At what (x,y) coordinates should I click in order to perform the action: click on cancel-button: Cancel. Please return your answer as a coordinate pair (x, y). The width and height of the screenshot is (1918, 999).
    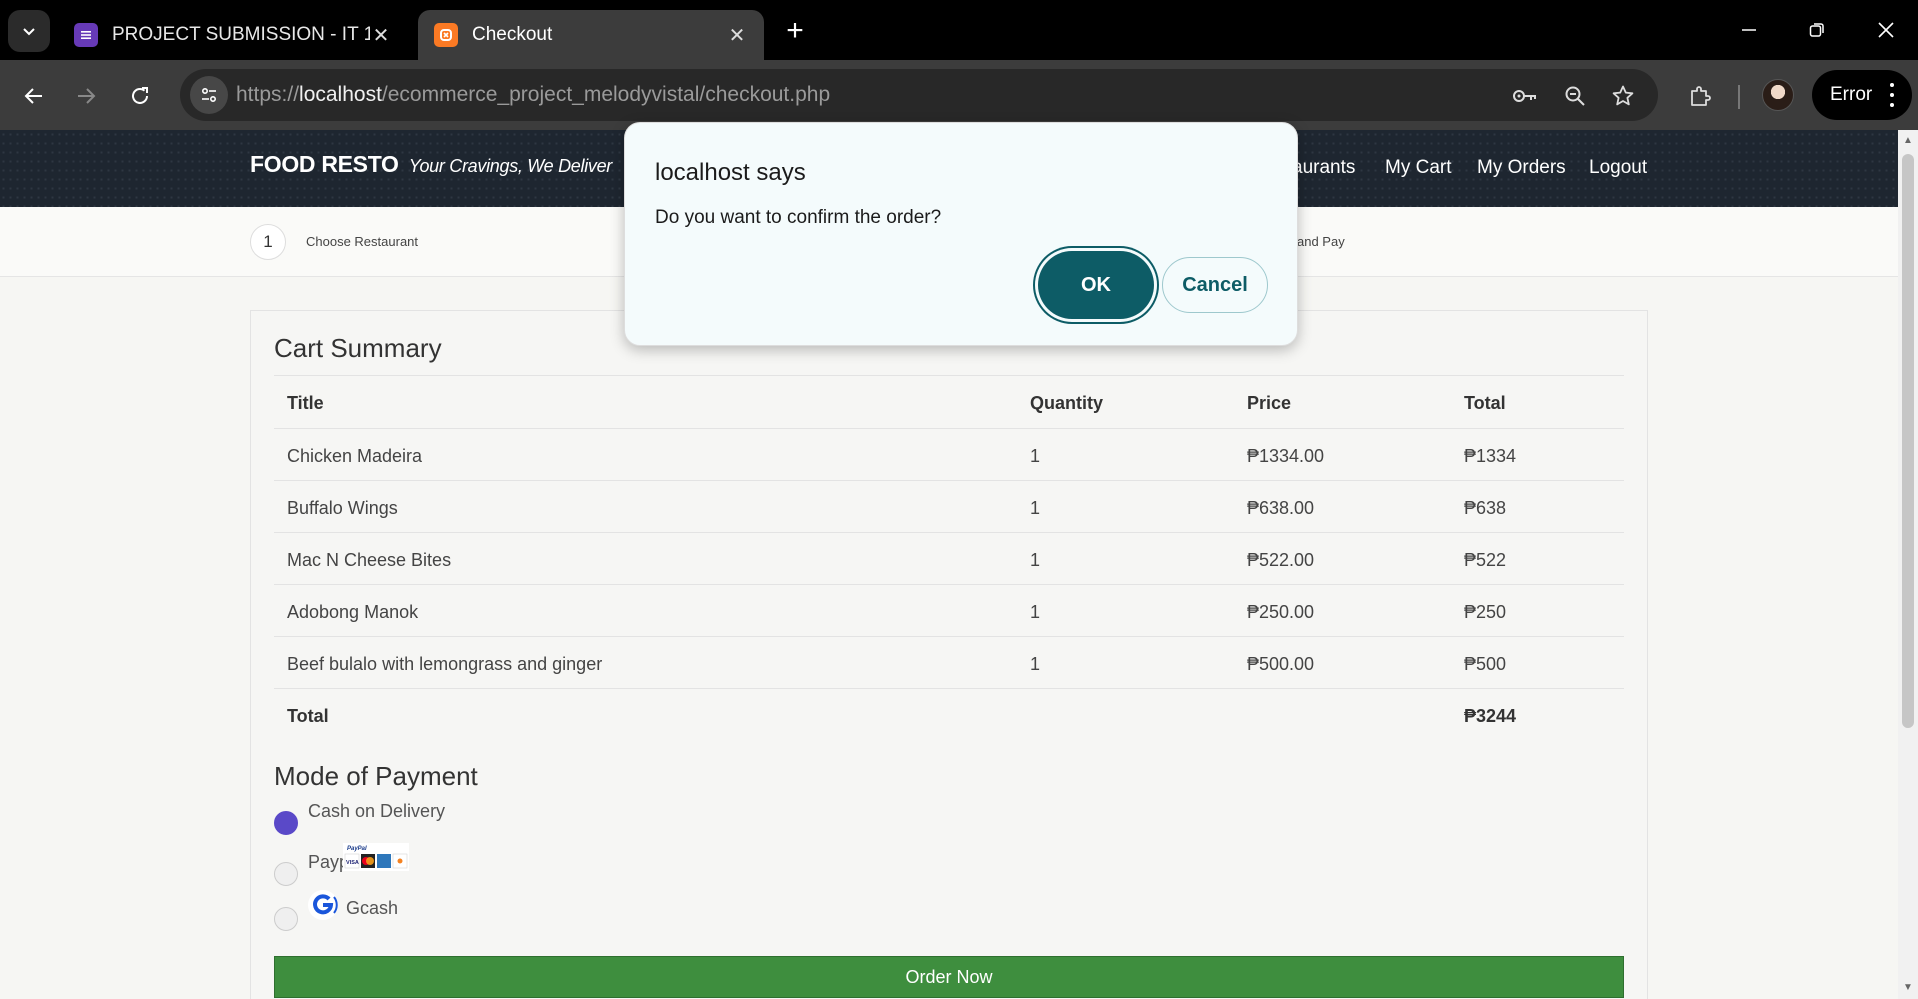
    Looking at the image, I should click on (1215, 285).